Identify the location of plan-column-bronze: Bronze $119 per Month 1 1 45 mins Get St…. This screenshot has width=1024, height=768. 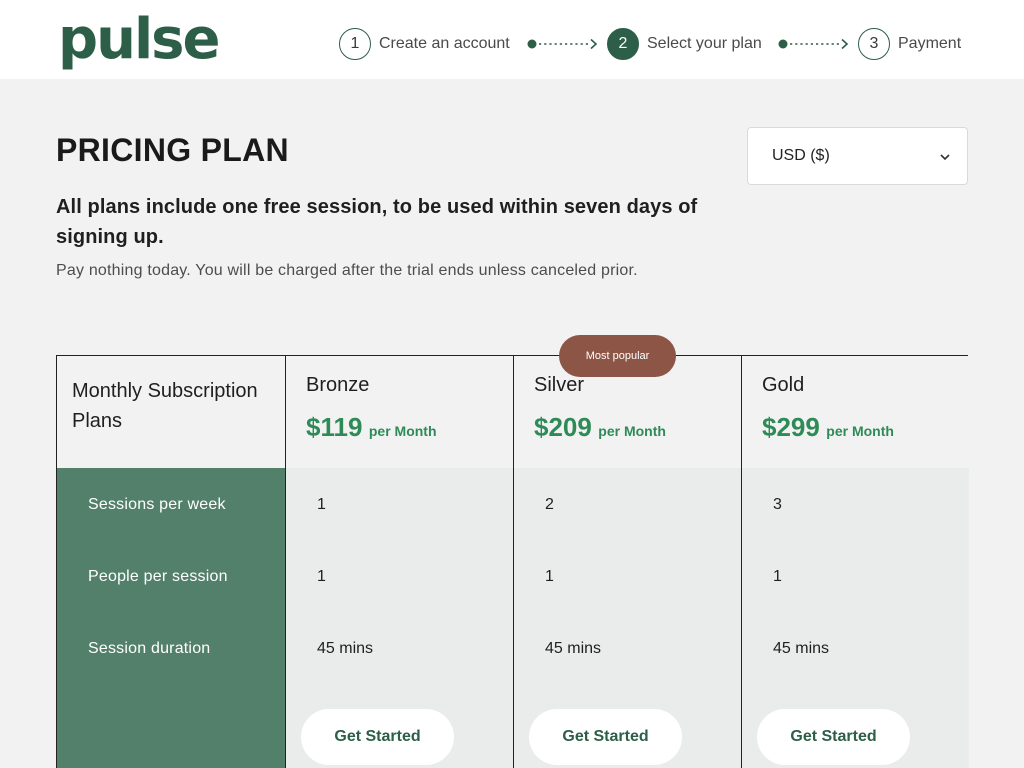
(399, 562).